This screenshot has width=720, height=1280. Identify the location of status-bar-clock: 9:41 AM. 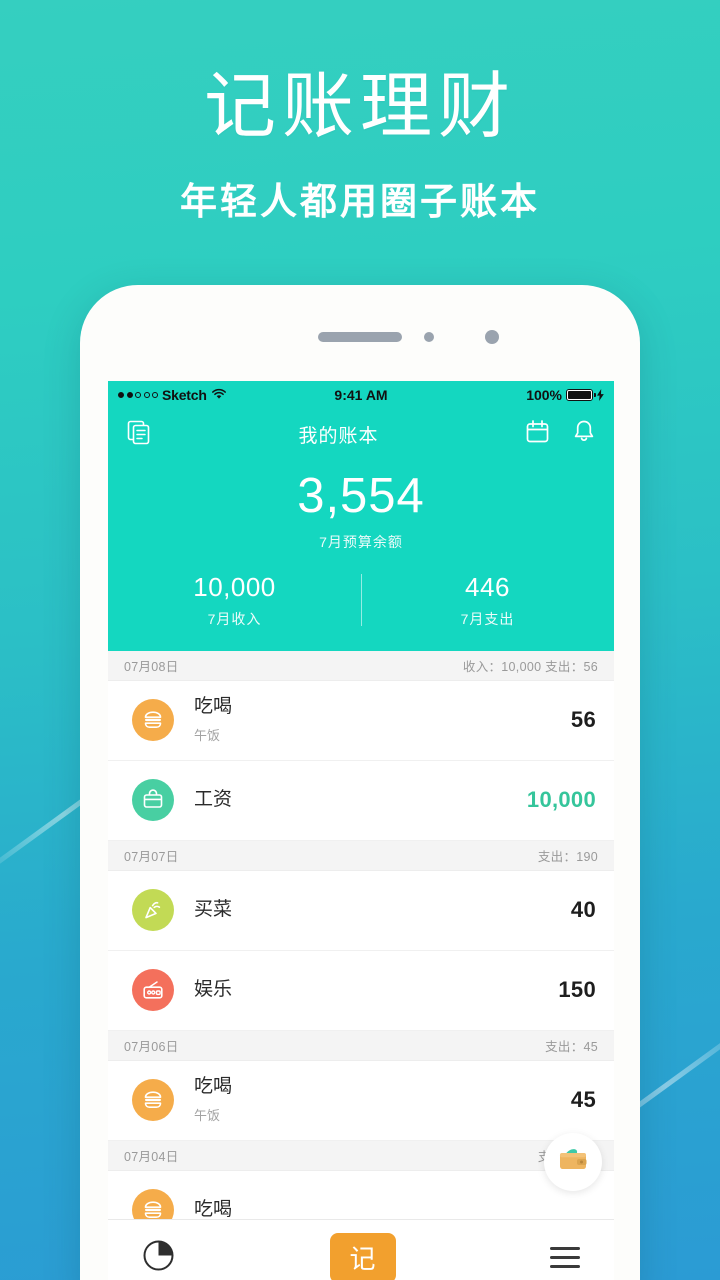
(361, 394).